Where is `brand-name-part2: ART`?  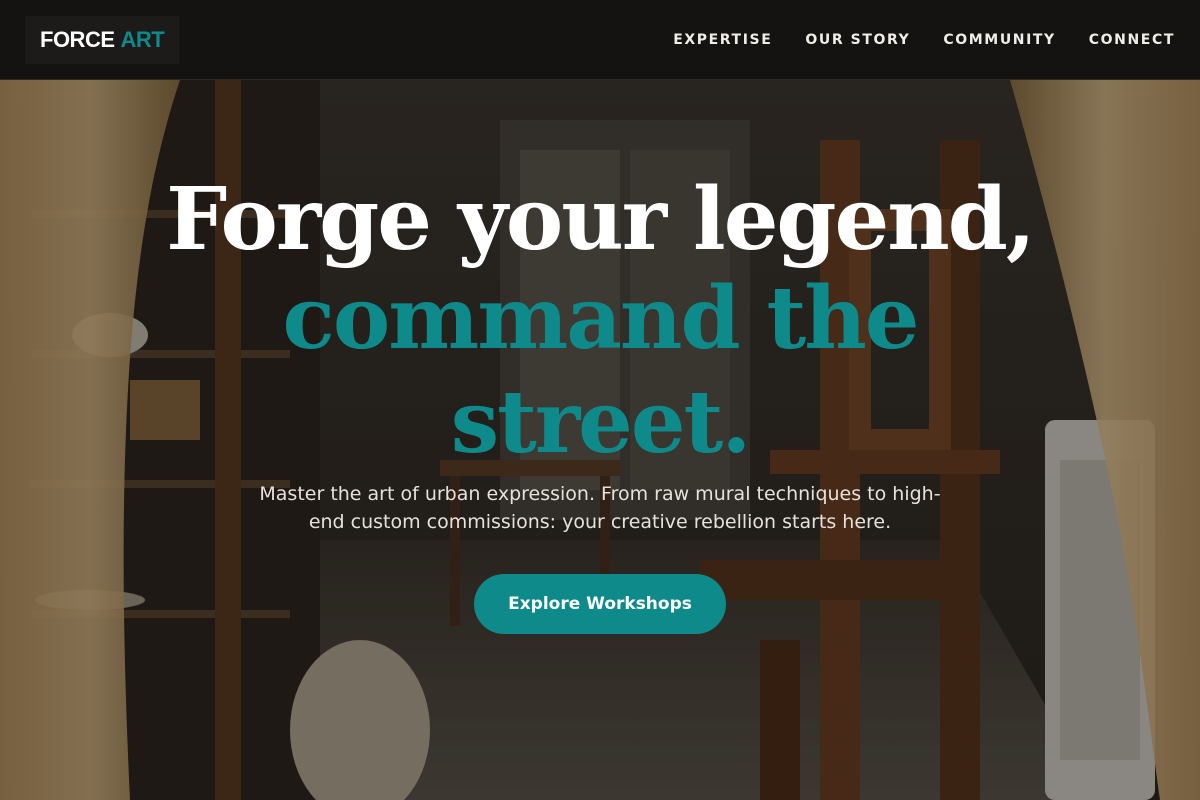 brand-name-part2: ART is located at coordinates (142, 39).